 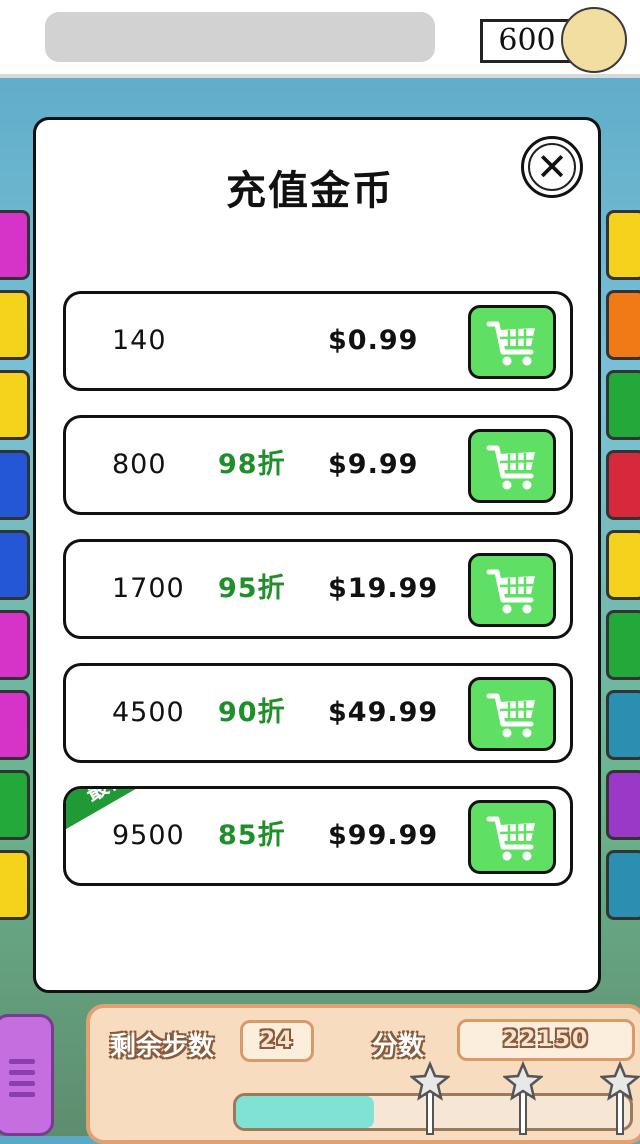 I want to click on level-title-bar, so click(x=240, y=37).